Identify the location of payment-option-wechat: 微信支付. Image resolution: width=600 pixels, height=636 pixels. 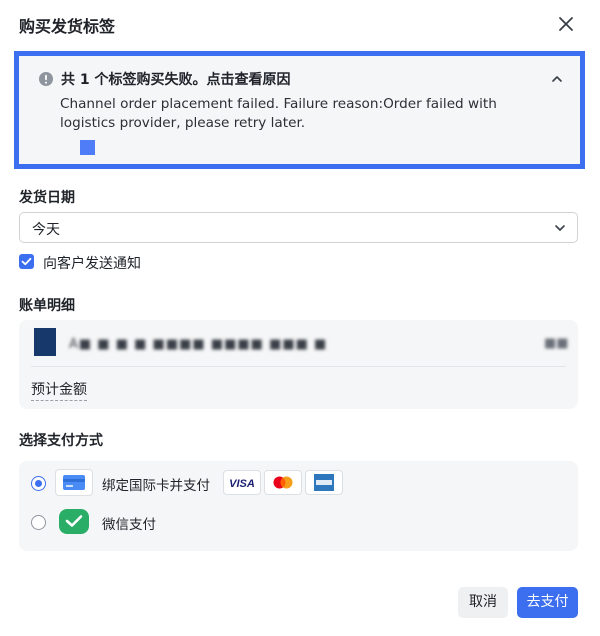
(298, 522).